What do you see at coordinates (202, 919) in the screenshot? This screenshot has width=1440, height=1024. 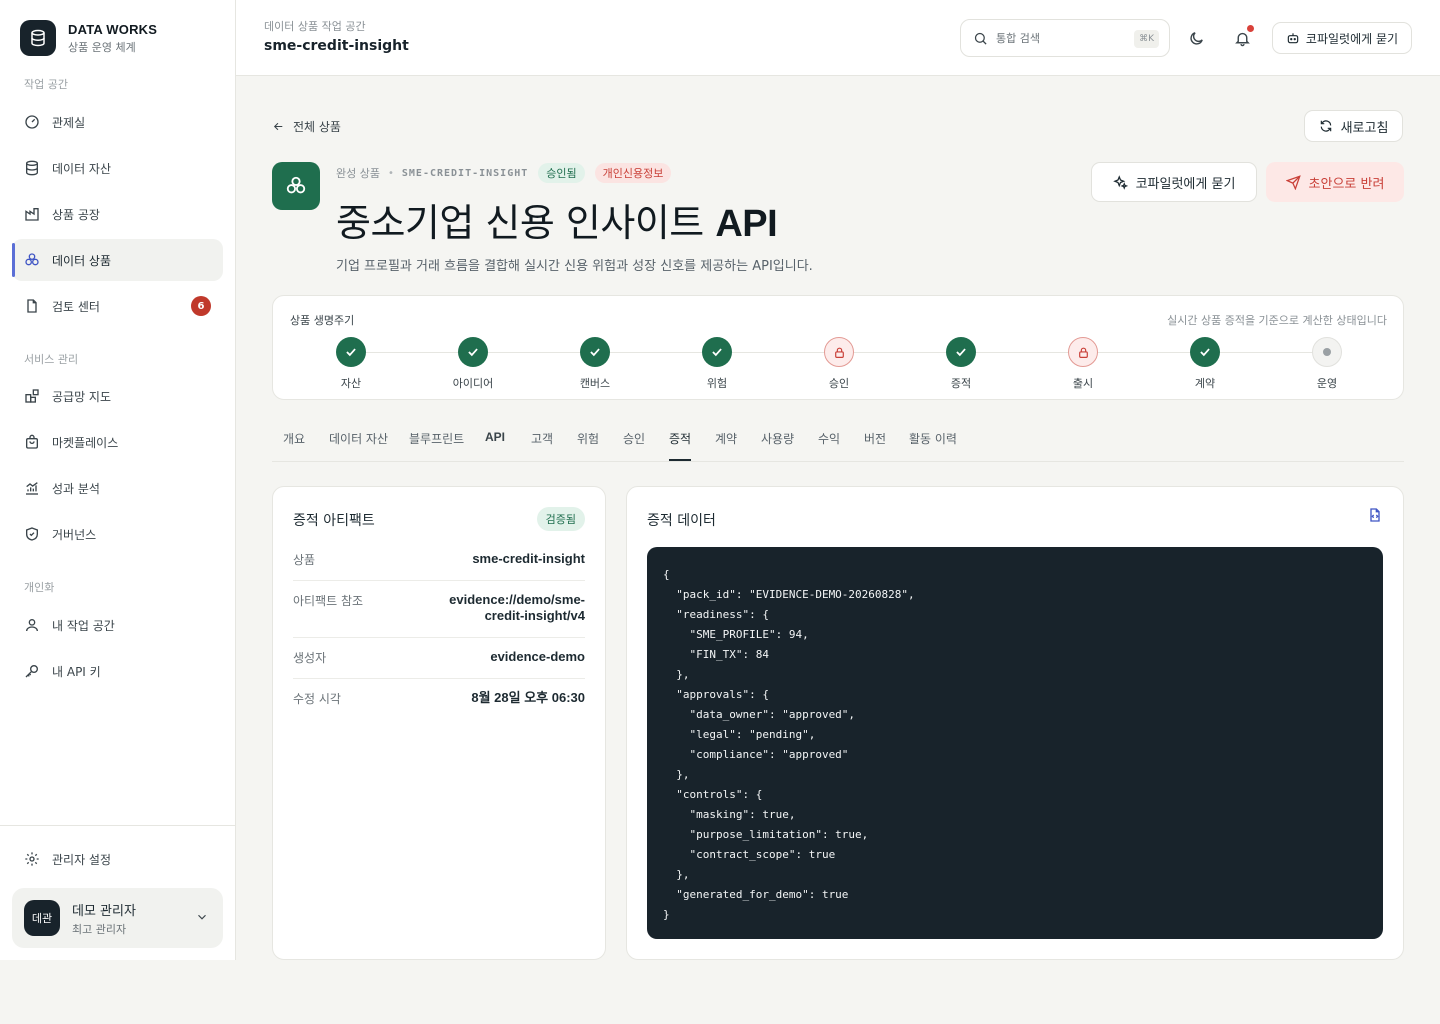 I see `chevron-down-icon` at bounding box center [202, 919].